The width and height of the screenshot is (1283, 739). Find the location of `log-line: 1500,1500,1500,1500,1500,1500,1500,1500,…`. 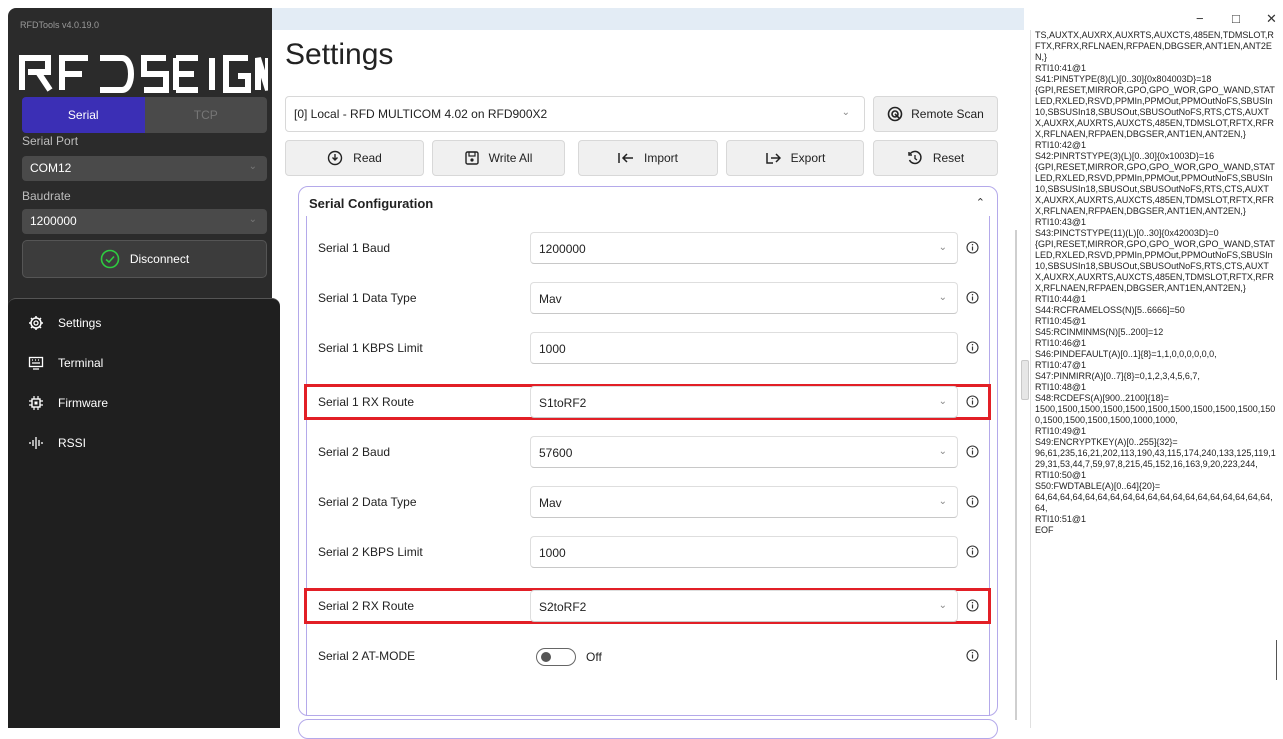

log-line: 1500,1500,1500,1500,1500,1500,1500,1500,… is located at coordinates (1155, 414).